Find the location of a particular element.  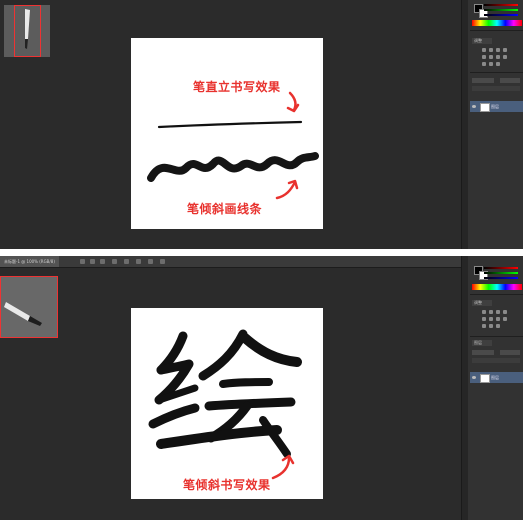

document-canvas: 笔倾斜书写效果 is located at coordinates (227, 403).